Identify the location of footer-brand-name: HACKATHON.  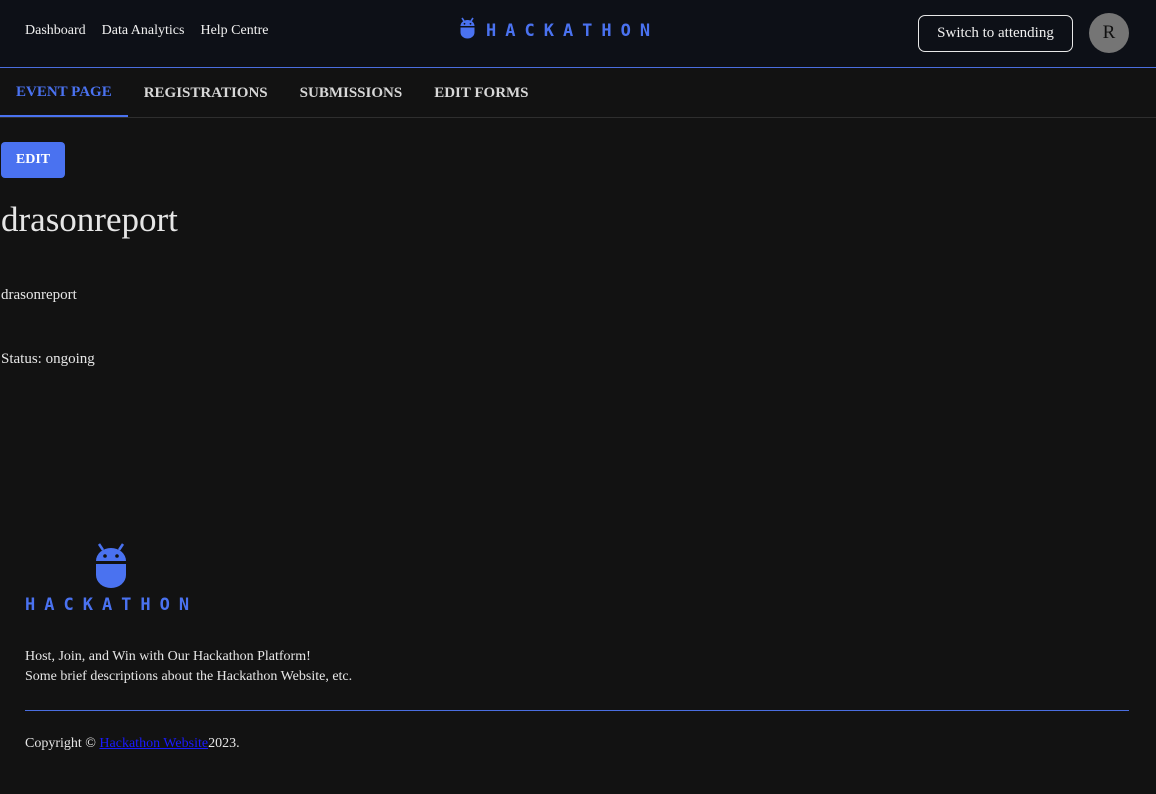
(112, 605).